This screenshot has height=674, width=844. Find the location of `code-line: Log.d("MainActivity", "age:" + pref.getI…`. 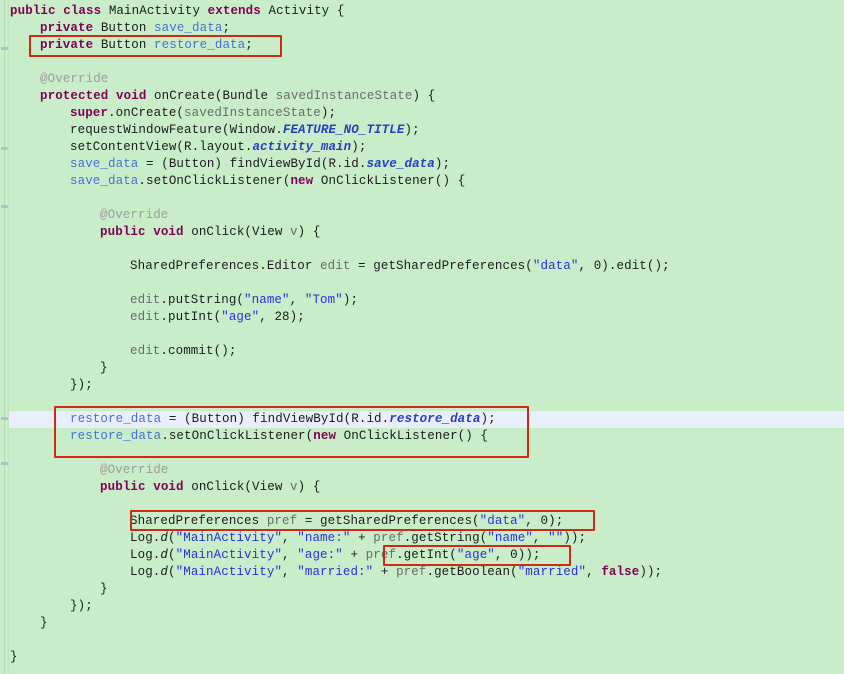

code-line: Log.d("MainActivity", "age:" + pref.getI… is located at coordinates (422, 555).